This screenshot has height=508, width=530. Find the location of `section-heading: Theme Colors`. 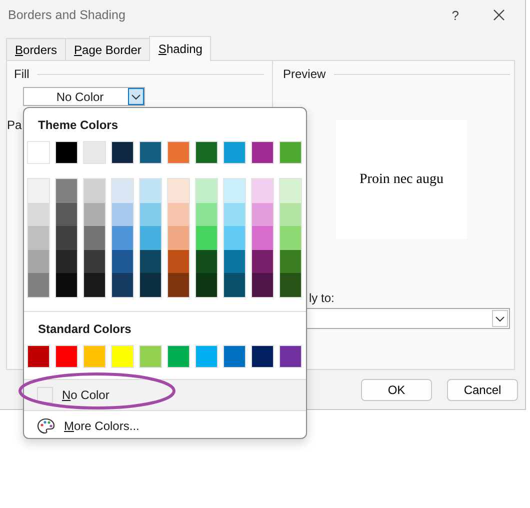

section-heading: Theme Colors is located at coordinates (79, 125).